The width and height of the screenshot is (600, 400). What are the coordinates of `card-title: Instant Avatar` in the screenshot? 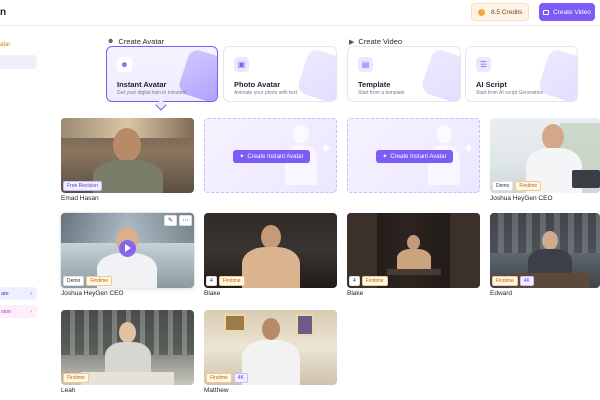 It's located at (142, 84).